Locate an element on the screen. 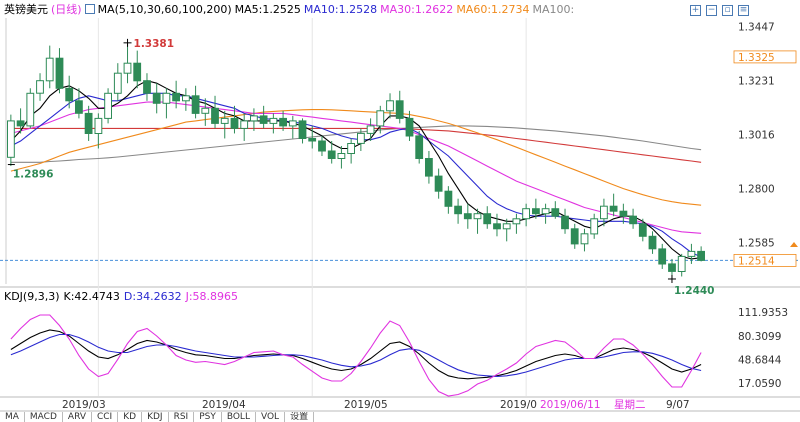 The height and width of the screenshot is (422, 800). indicator-tabs: MA MACD ARV CCI KD KDJ RSI PSY BOLL VOL 设置 is located at coordinates (400, 417).